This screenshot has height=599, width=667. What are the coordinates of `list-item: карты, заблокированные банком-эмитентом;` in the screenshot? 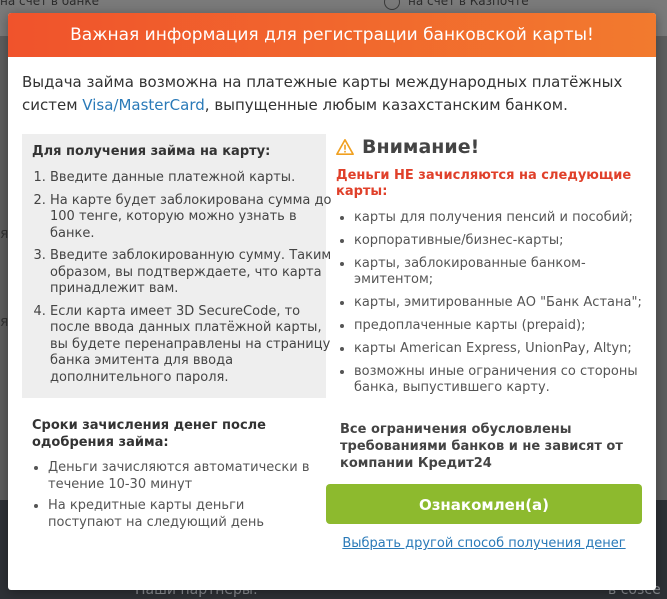 It's located at (500, 272).